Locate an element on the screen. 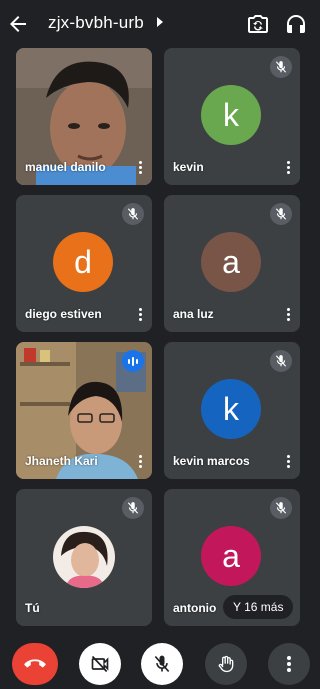 Image resolution: width=320 pixels, height=689 pixels. more-participants-chip: Y 16 más is located at coordinates (258, 607).